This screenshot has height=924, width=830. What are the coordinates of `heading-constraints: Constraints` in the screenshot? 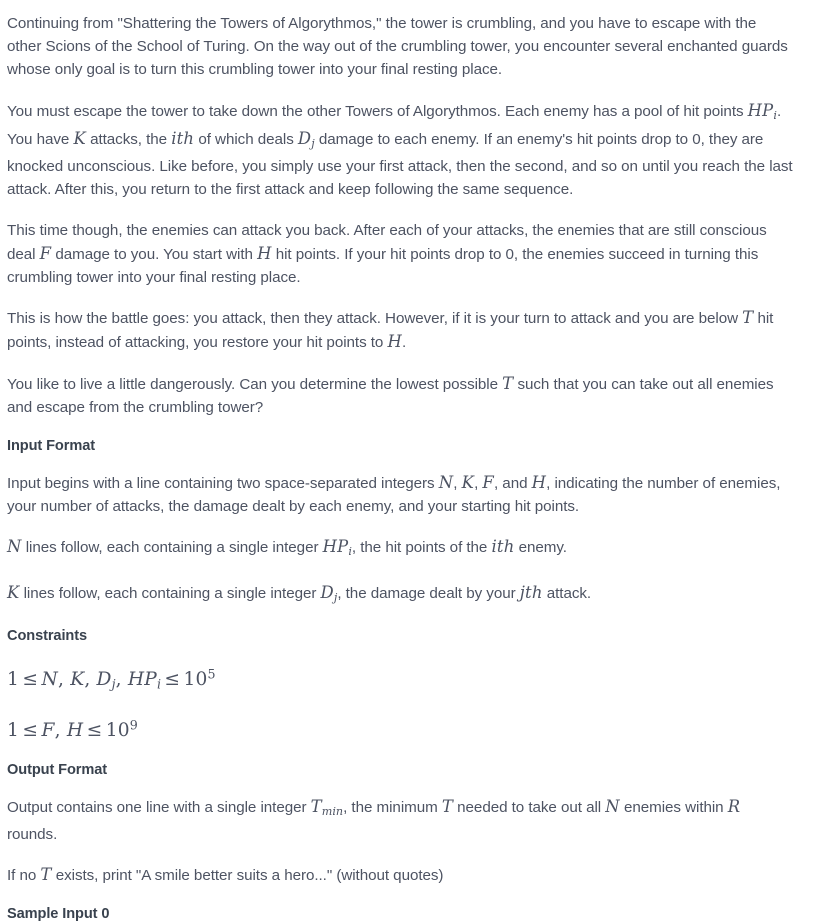 It's located at (47, 636).